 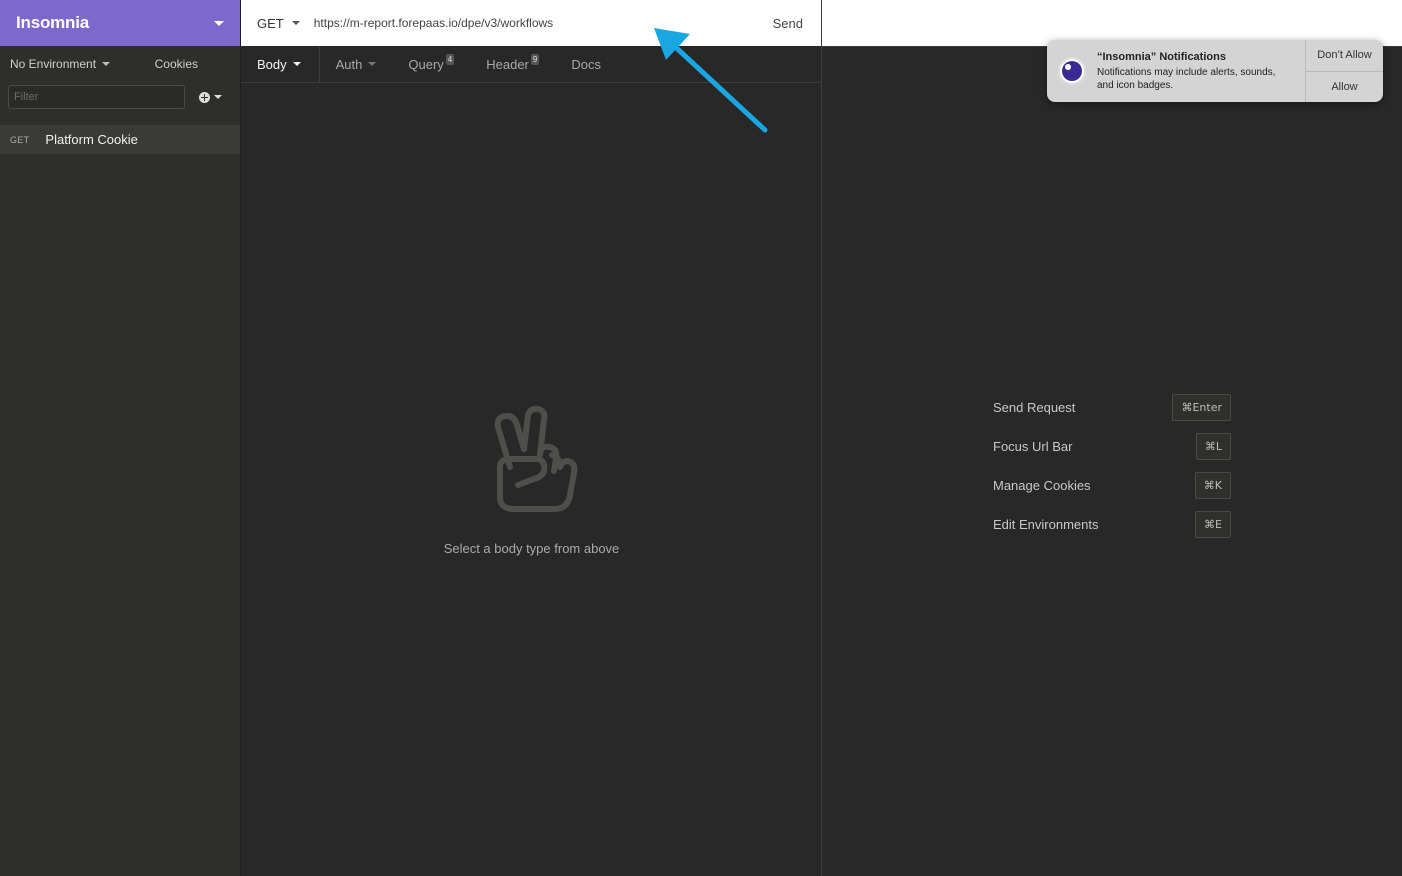 I want to click on method-dropdown: GET, so click(x=278, y=23).